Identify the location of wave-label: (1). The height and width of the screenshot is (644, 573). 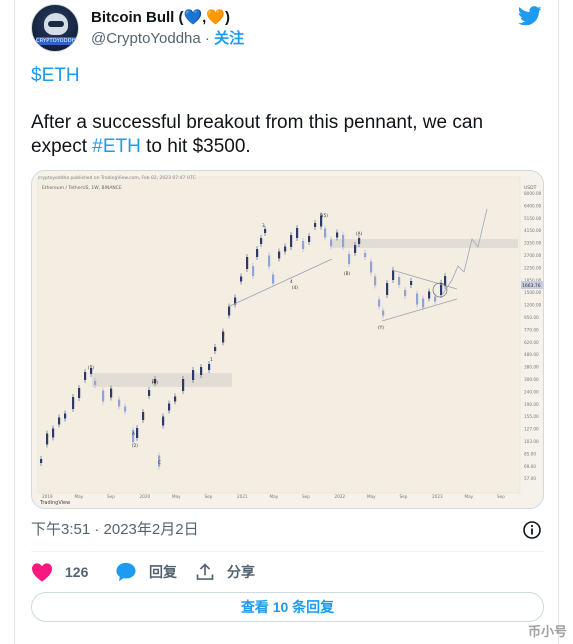
(91, 367).